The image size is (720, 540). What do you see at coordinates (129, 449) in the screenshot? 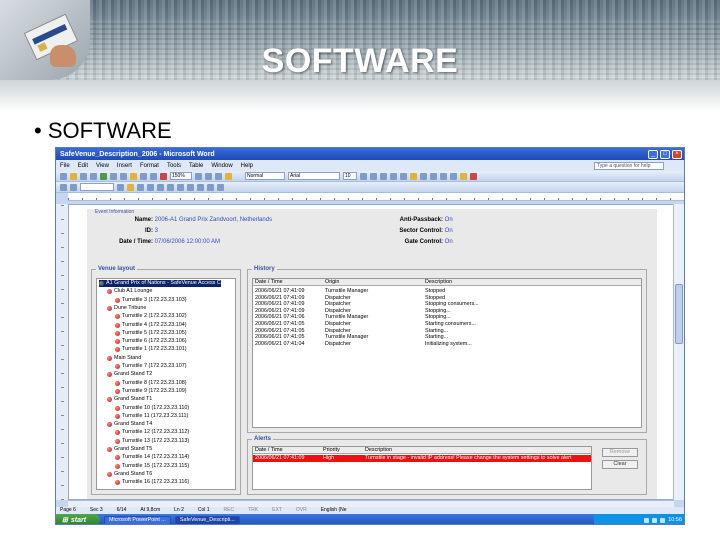
I see `tree-item: Grand Stand T5` at bounding box center [129, 449].